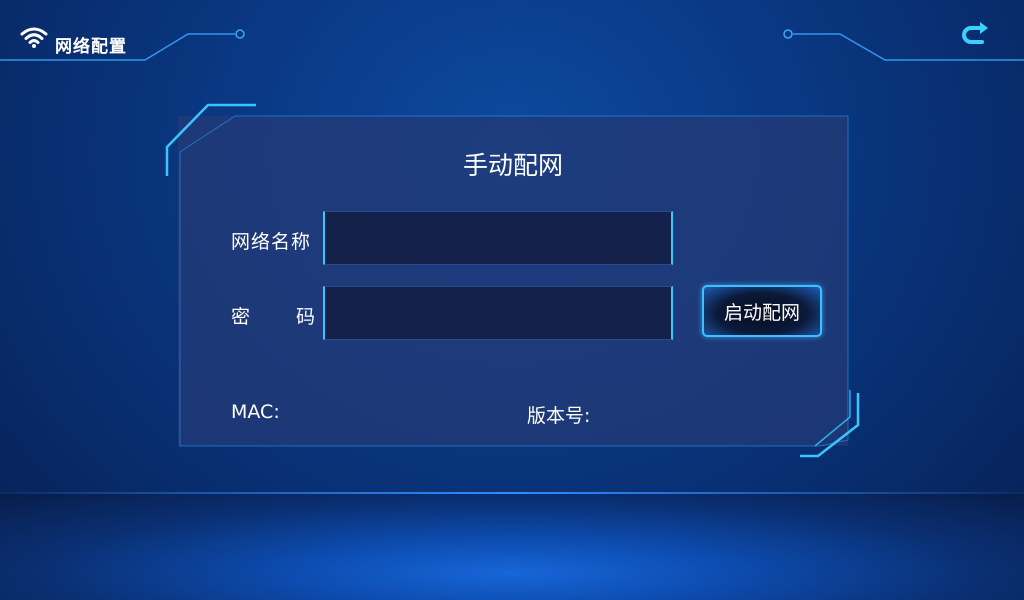  I want to click on panel-title: 手动配网, so click(512, 165).